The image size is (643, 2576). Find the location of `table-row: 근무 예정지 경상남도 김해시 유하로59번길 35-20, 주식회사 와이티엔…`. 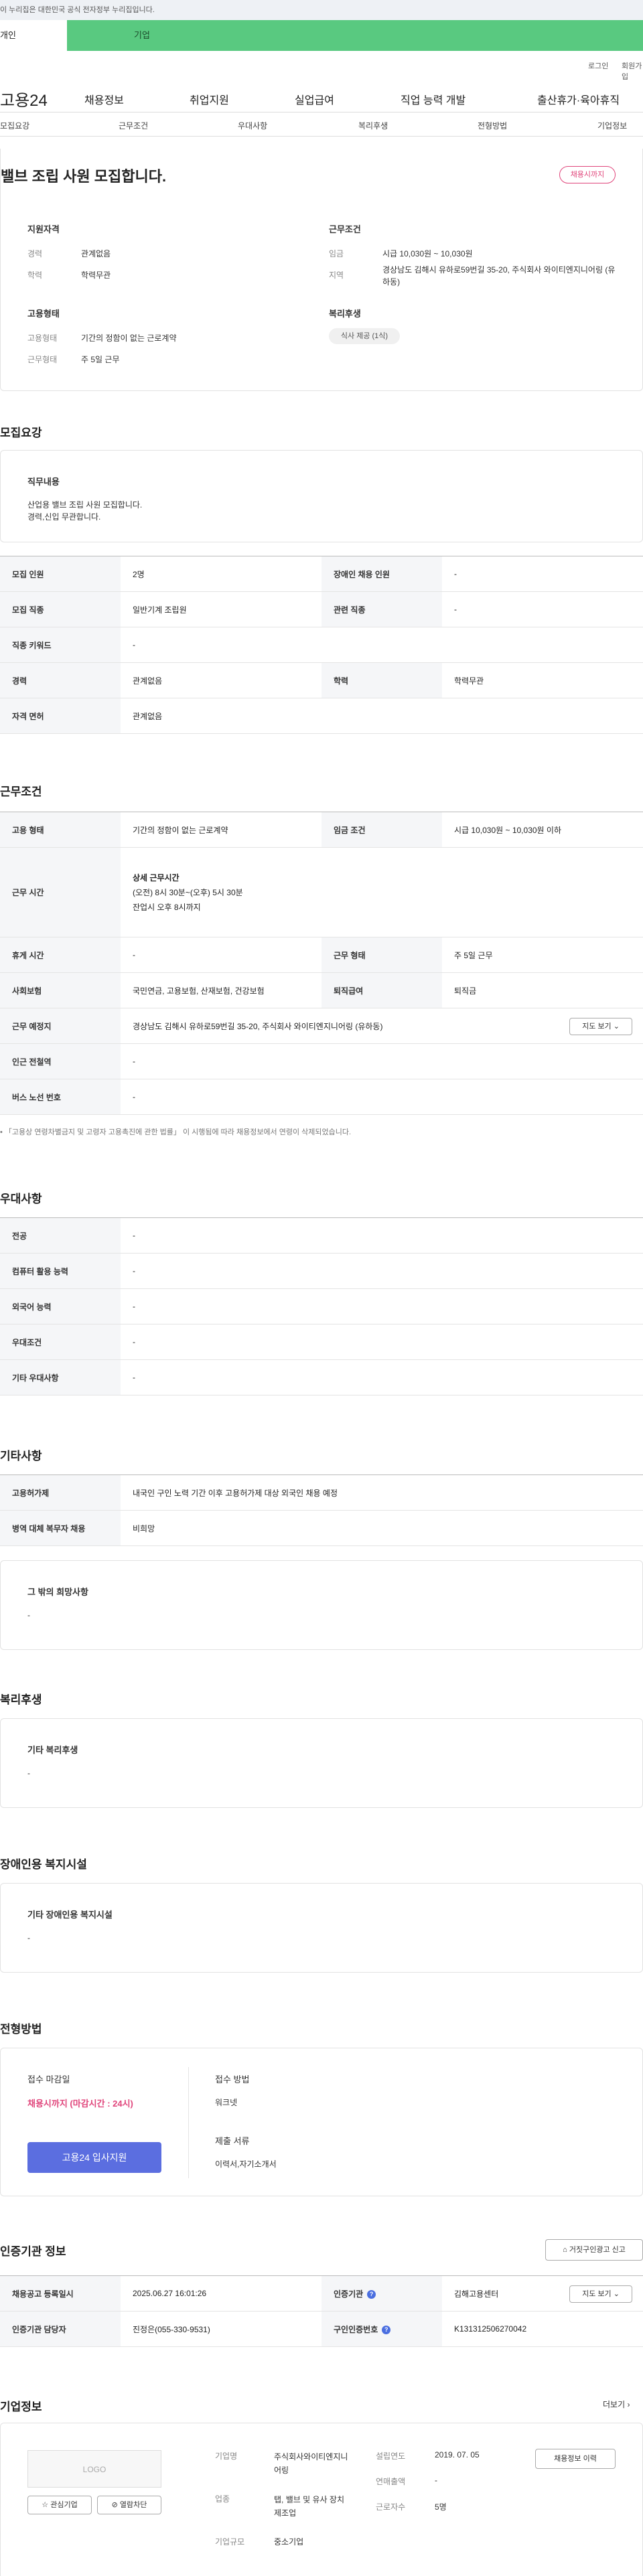

table-row: 근무 예정지 경상남도 김해시 유하로59번길 35-20, 주식회사 와이티엔… is located at coordinates (321, 1026).